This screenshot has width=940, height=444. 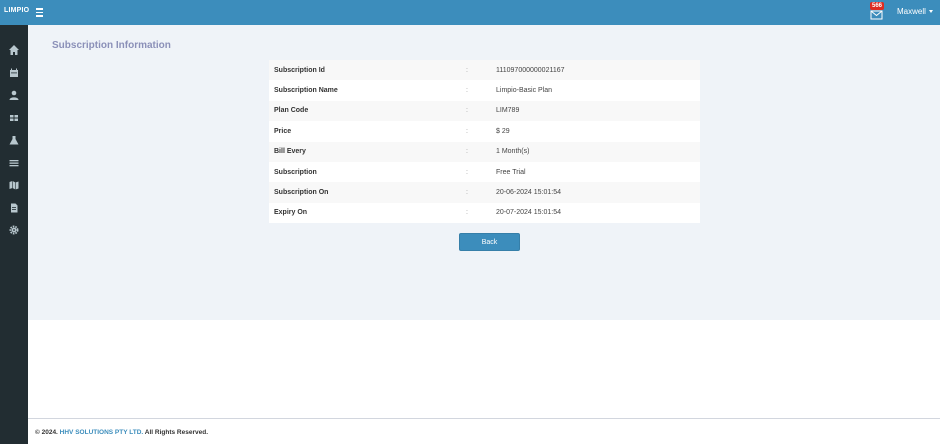 What do you see at coordinates (14, 95) in the screenshot?
I see `user-icon` at bounding box center [14, 95].